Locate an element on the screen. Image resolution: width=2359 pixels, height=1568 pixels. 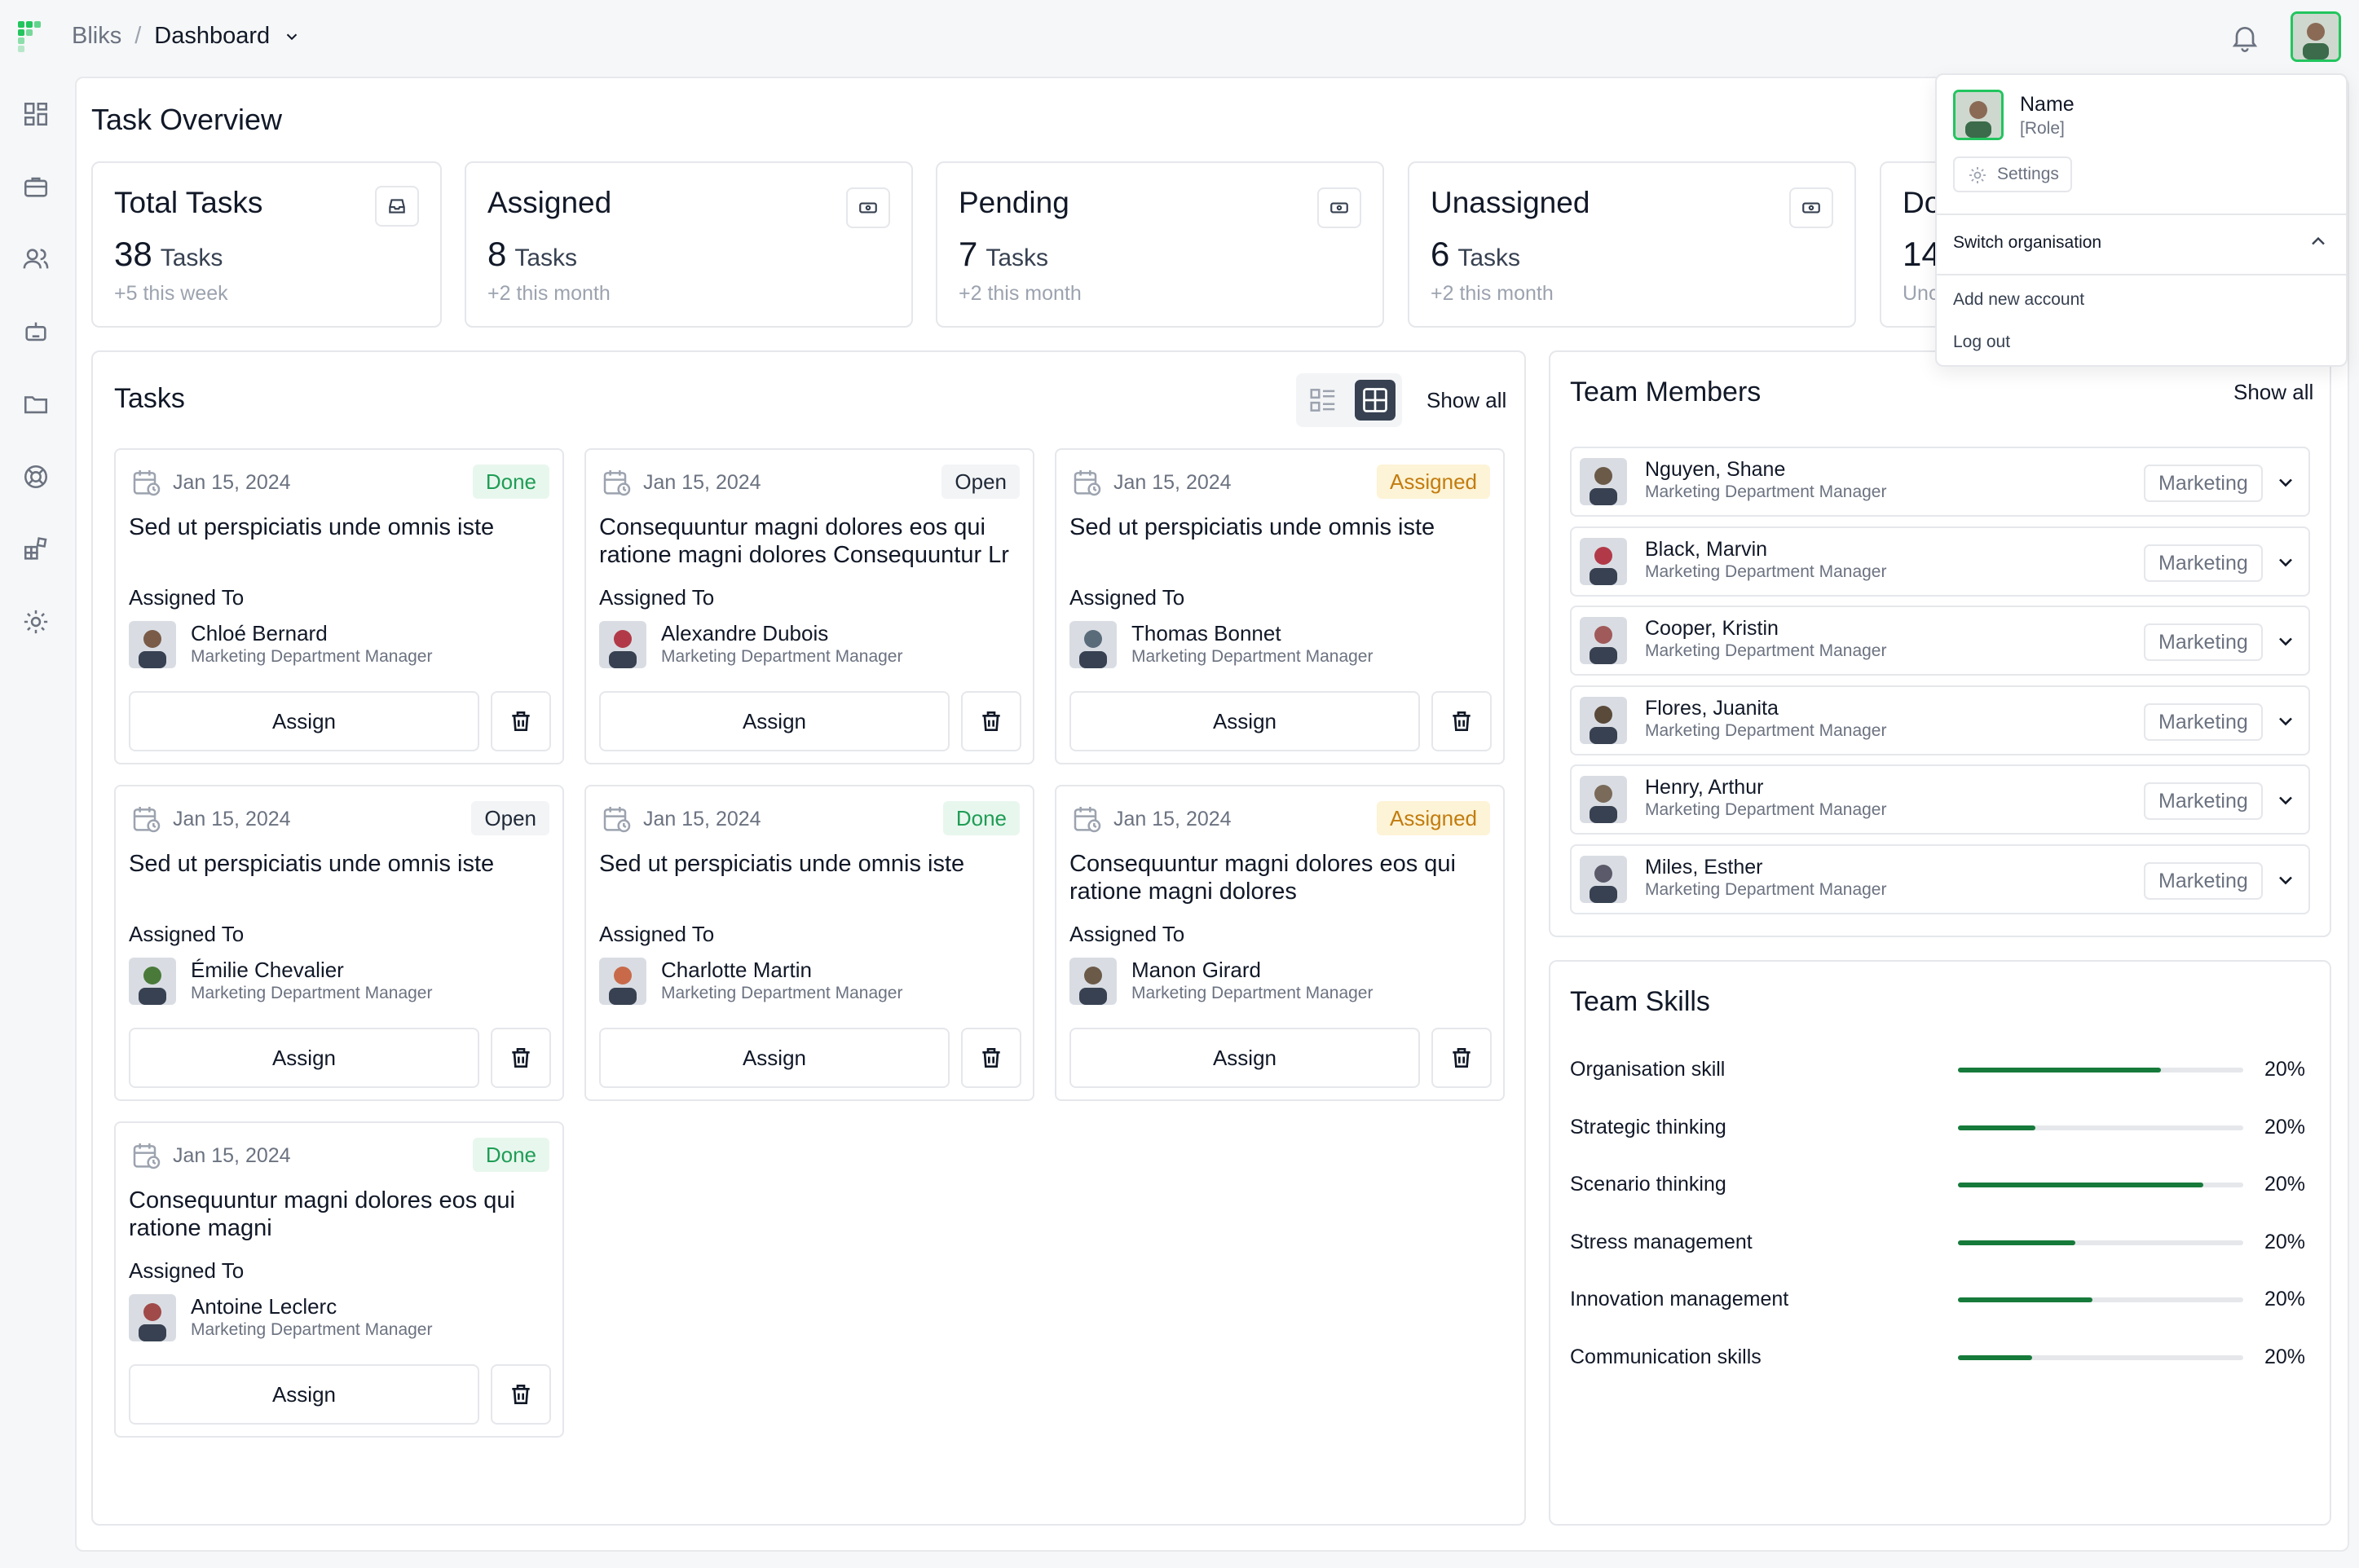
stat-card-assigned: Assigned 8 Tasks +2 this month is located at coordinates (689, 244).